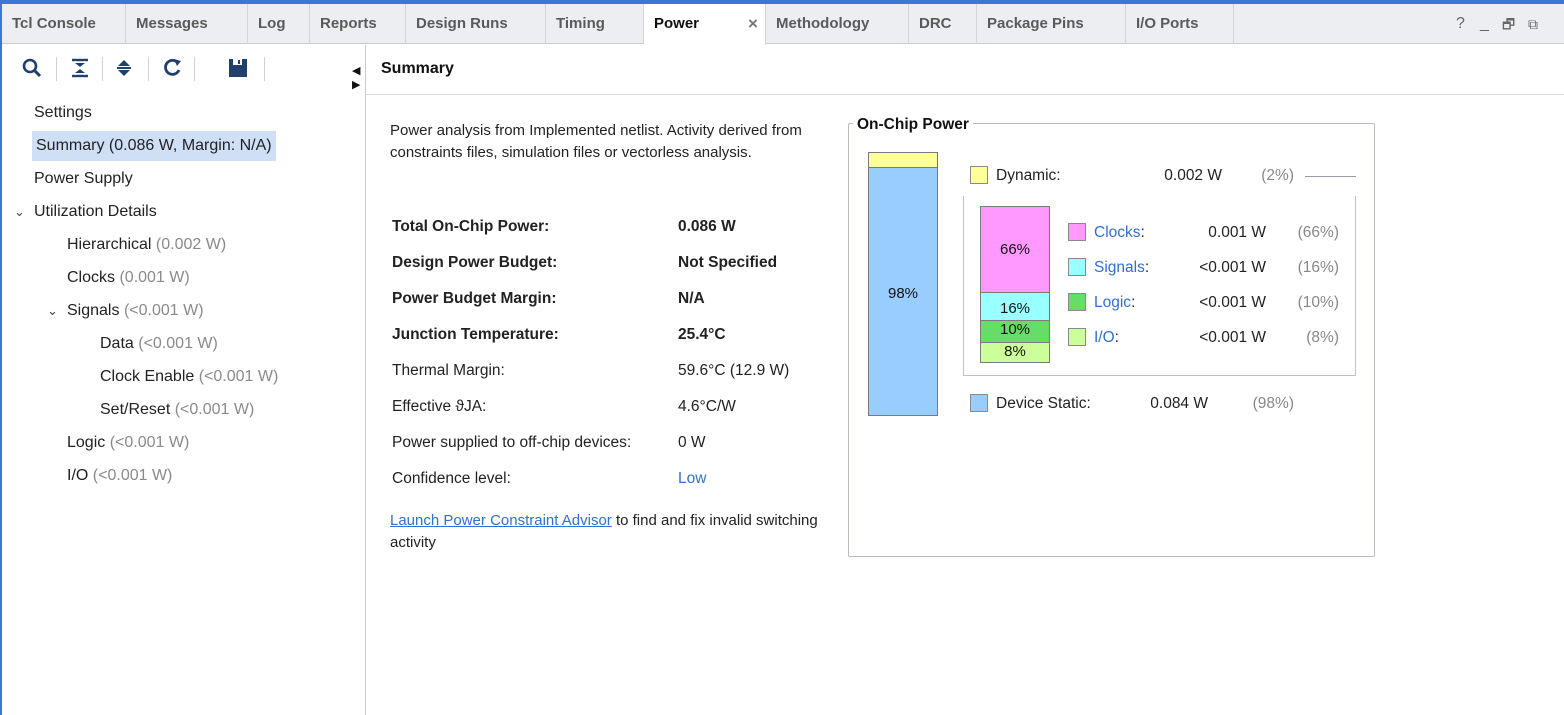 This screenshot has width=1564, height=715. I want to click on tree-item-settings: Settings, so click(63, 113).